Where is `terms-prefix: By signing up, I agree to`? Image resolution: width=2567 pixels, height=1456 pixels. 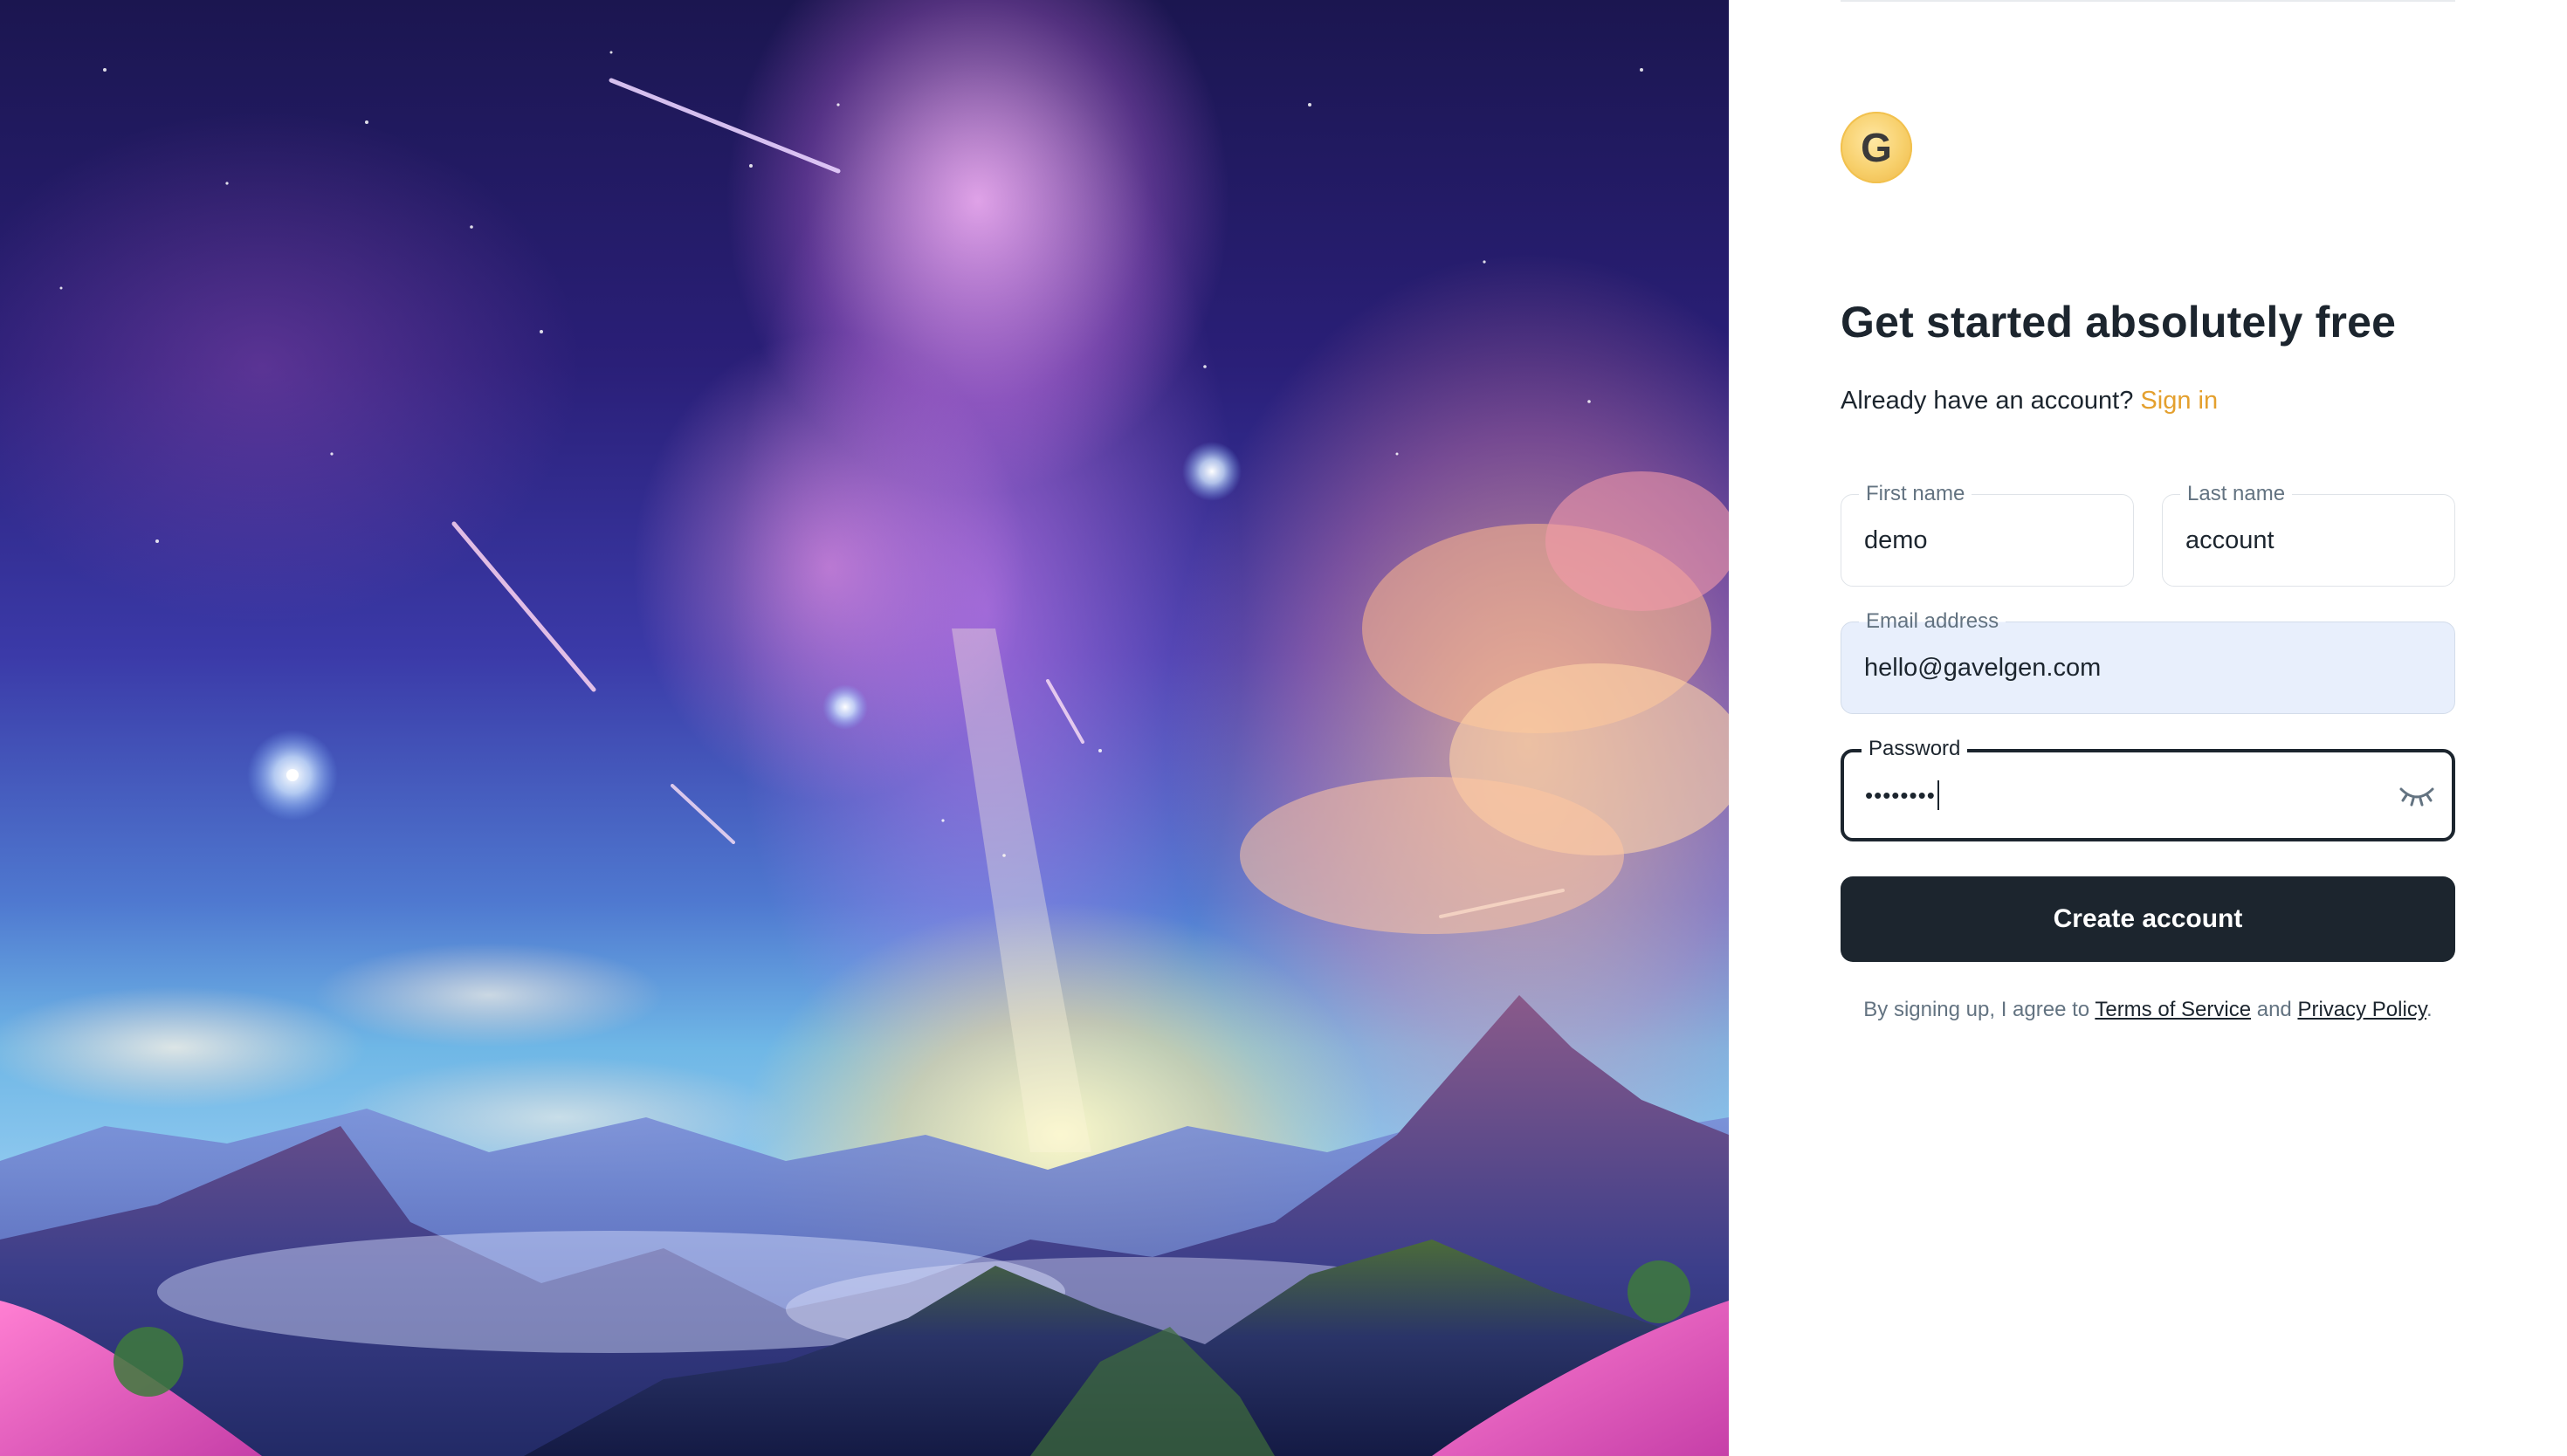
terms-prefix: By signing up, I agree to is located at coordinates (1976, 1009).